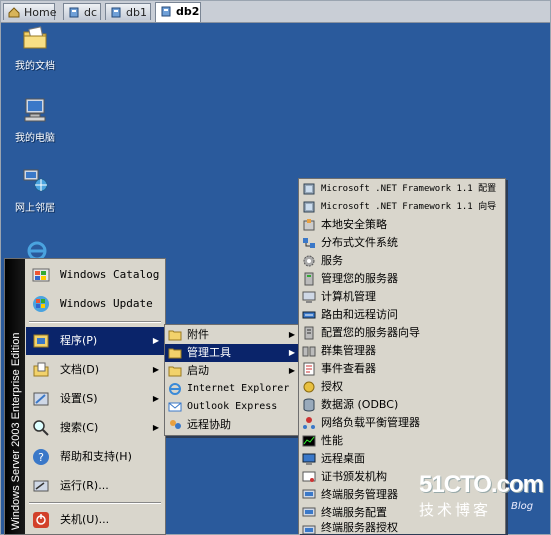 The height and width of the screenshot is (535, 551). What do you see at coordinates (309, 279) in the screenshot?
I see `manage-server-icon` at bounding box center [309, 279].